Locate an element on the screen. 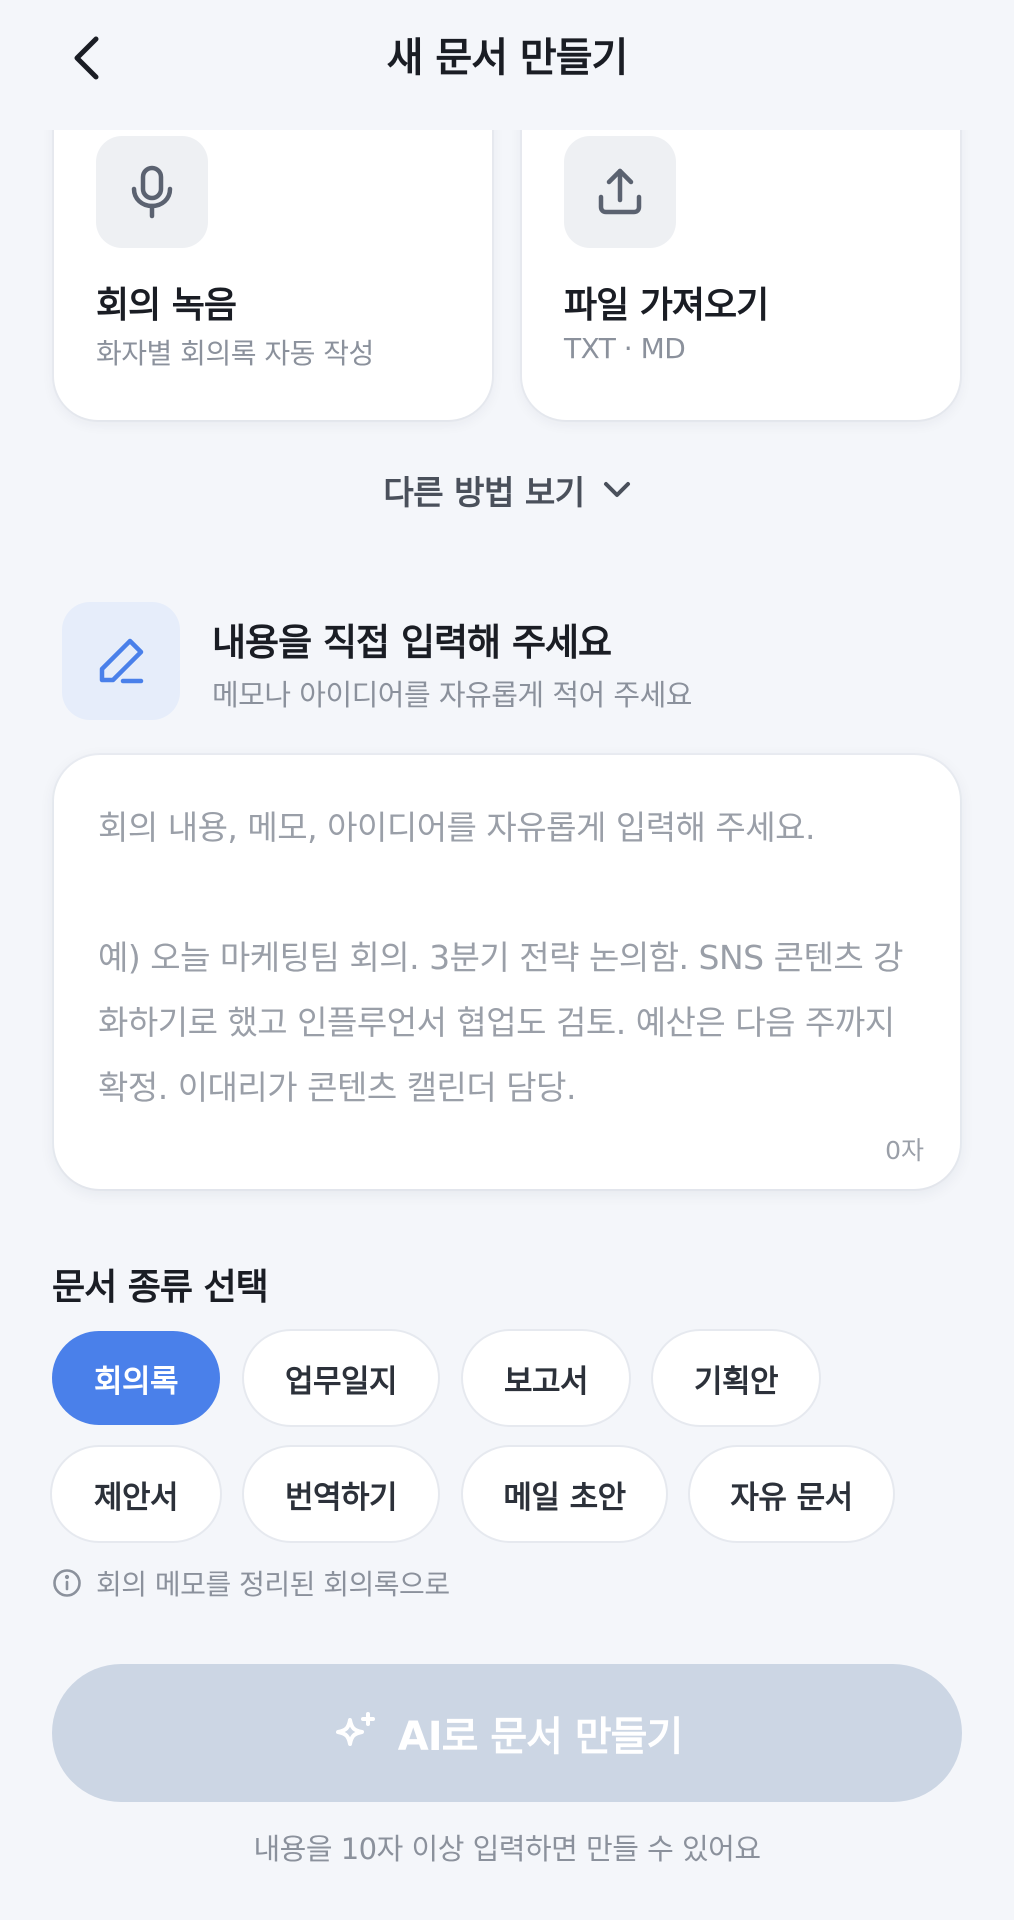 The height and width of the screenshot is (1920, 1014). doc-type-label: 문서 종류 선택 is located at coordinates (160, 1287).